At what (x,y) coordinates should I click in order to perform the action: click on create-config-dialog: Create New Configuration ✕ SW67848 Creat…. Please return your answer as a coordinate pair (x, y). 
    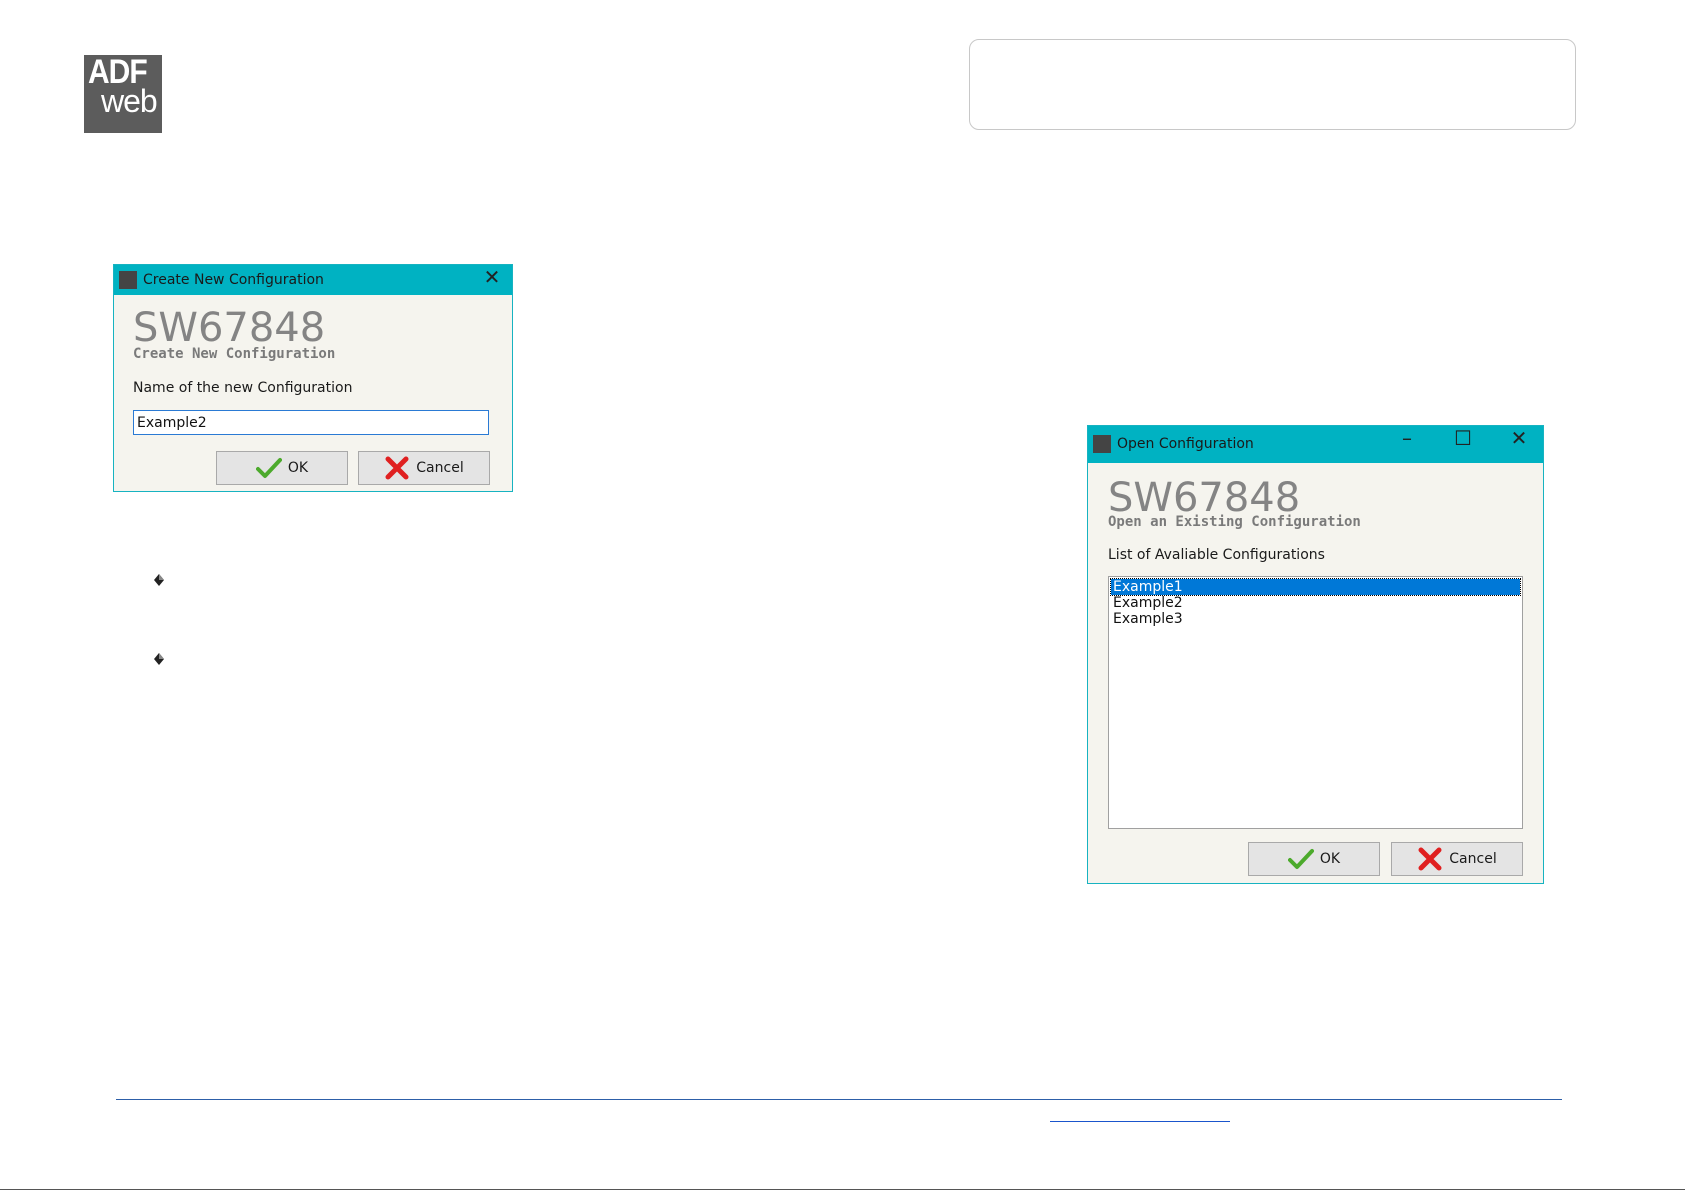
    Looking at the image, I should click on (313, 378).